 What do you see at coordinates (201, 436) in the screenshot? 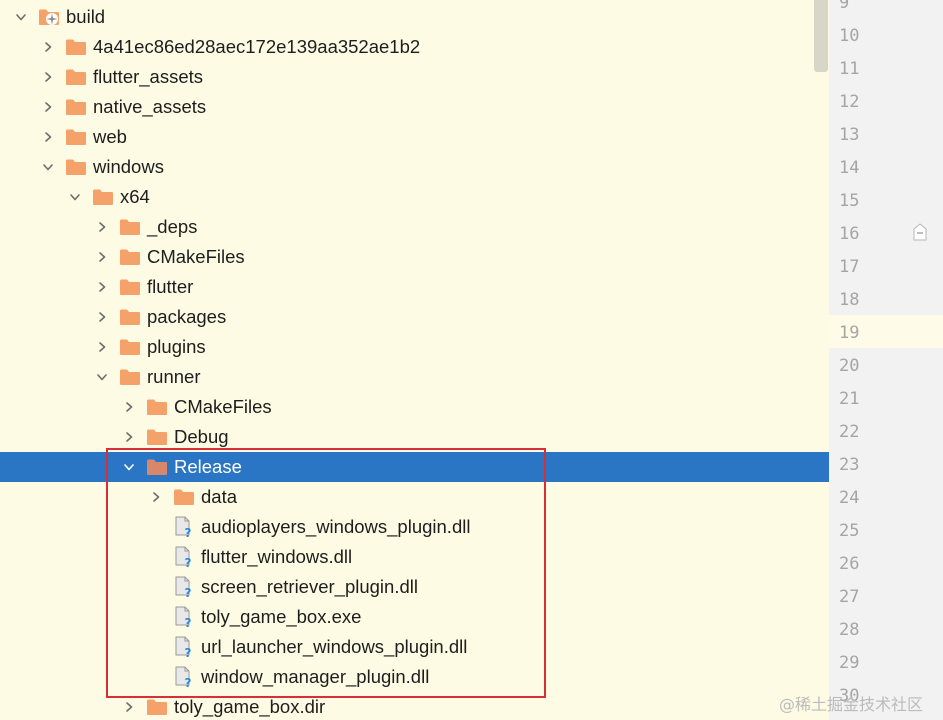
I see `tree-item-label: Debug` at bounding box center [201, 436].